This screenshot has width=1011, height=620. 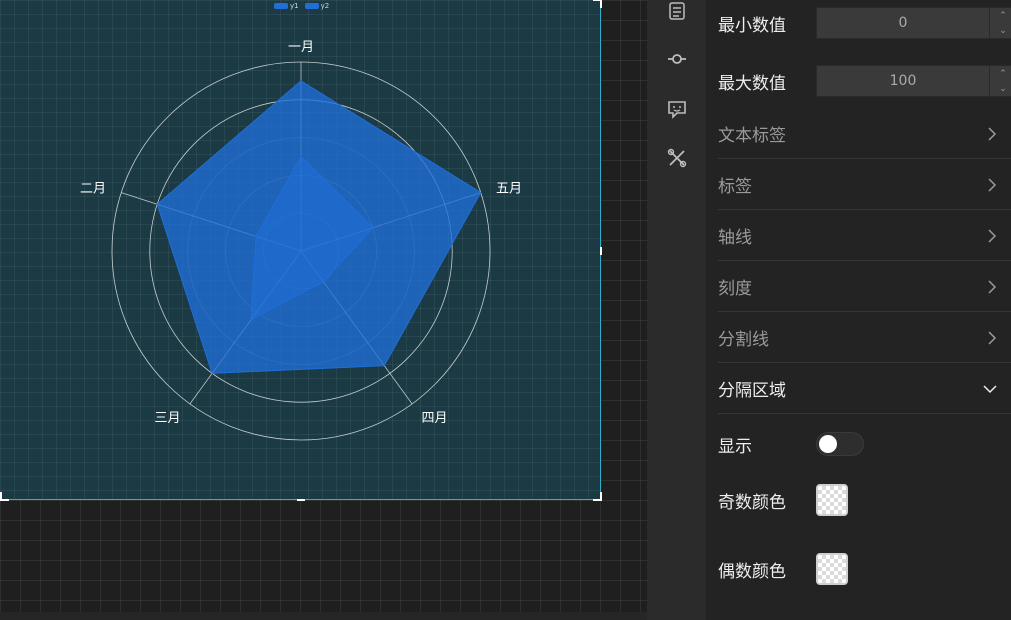 What do you see at coordinates (903, 81) in the screenshot?
I see `max-value-text: 100` at bounding box center [903, 81].